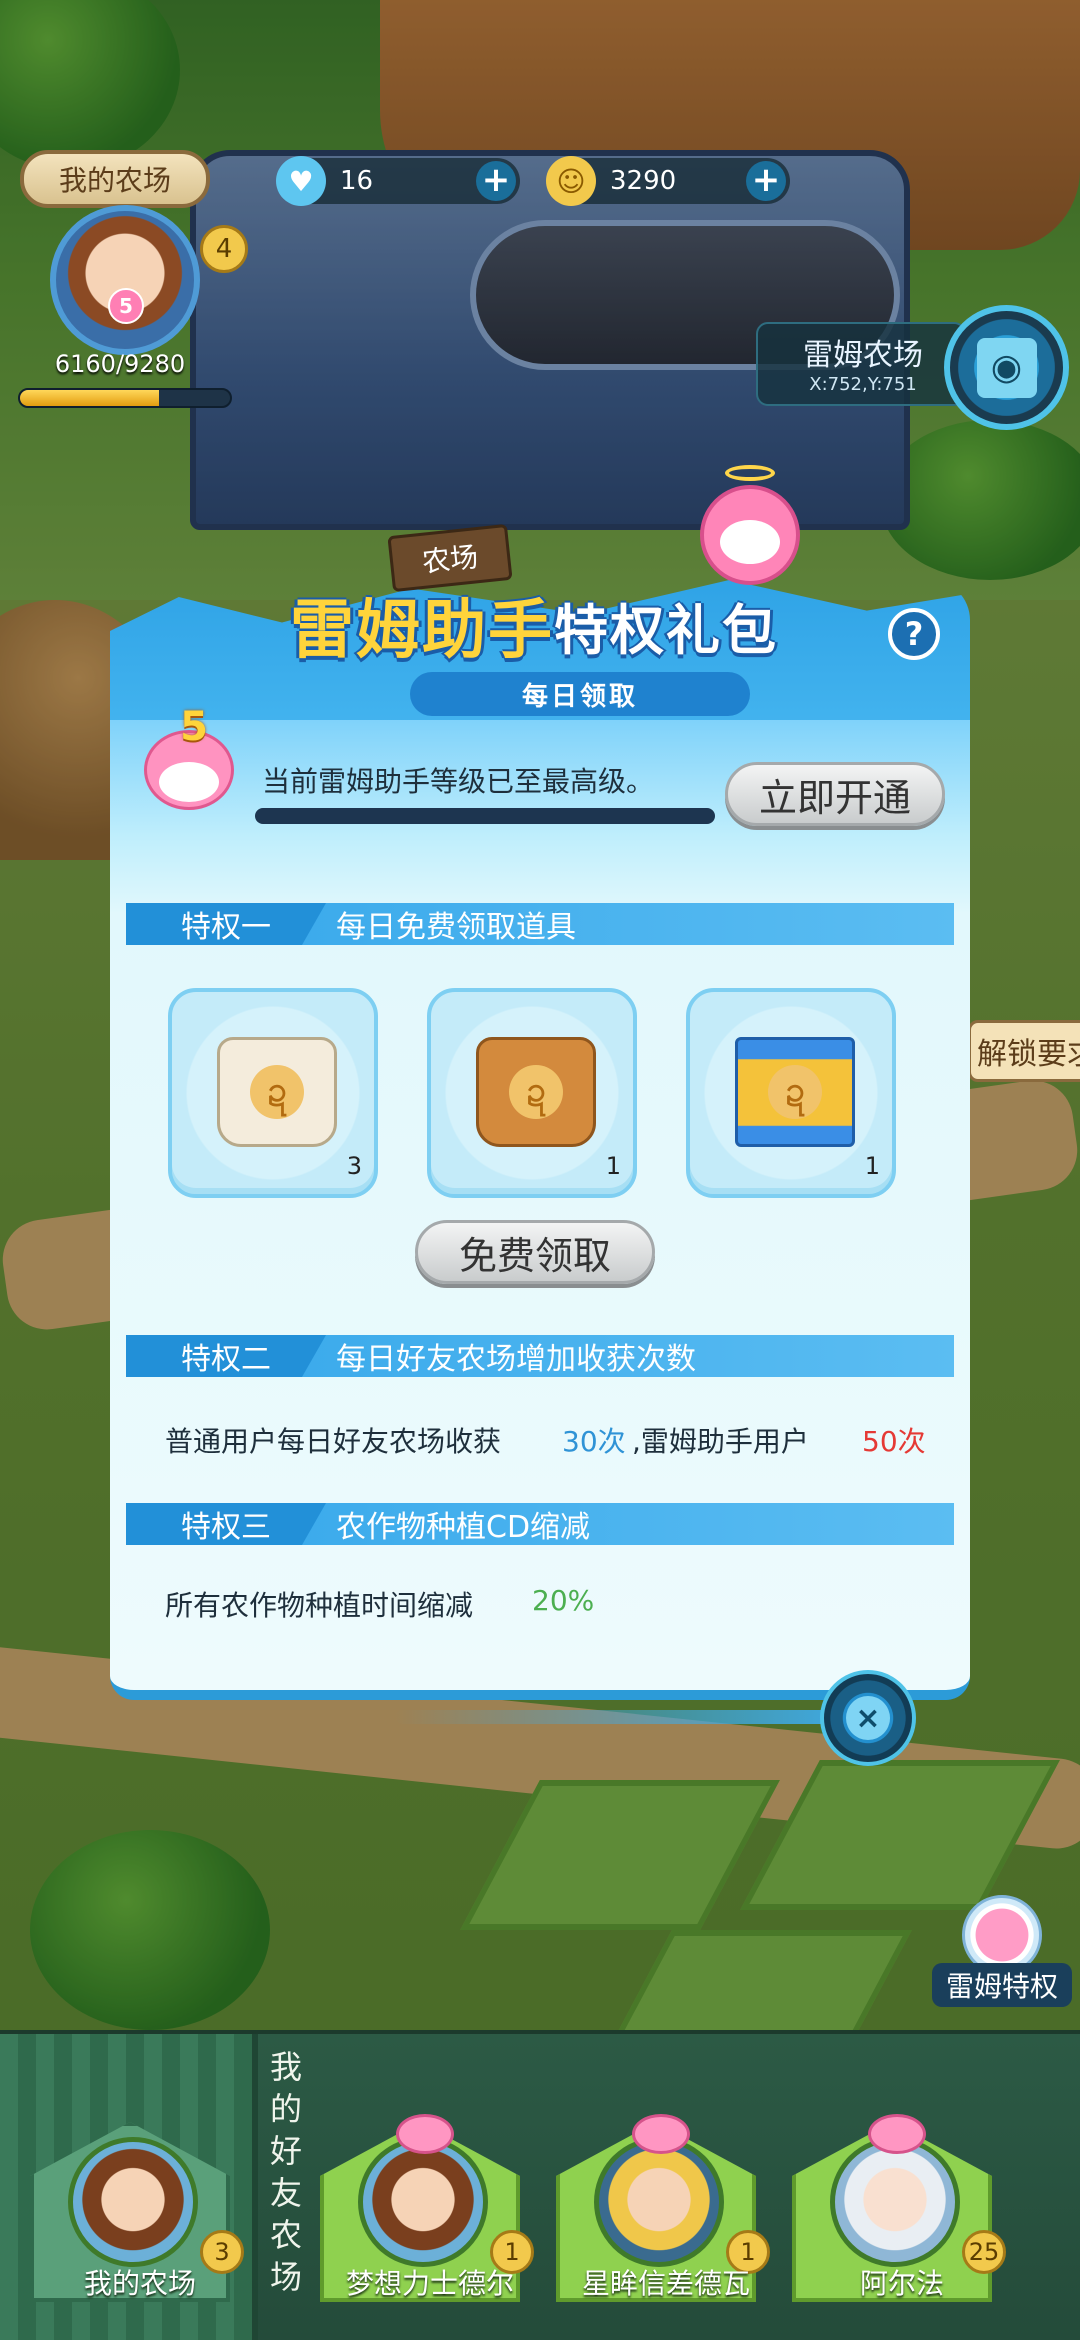  What do you see at coordinates (224, 249) in the screenshot?
I see `level-badge: 4` at bounding box center [224, 249].